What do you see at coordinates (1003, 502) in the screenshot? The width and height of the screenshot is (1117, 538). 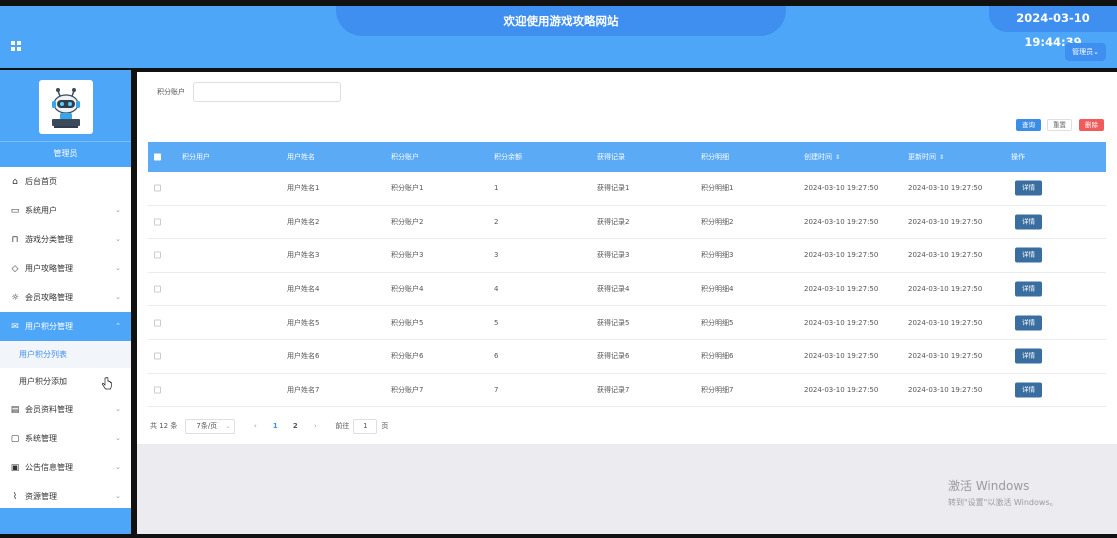 I see `watermark-line-2: 转到"设置"以激活 Windows。` at bounding box center [1003, 502].